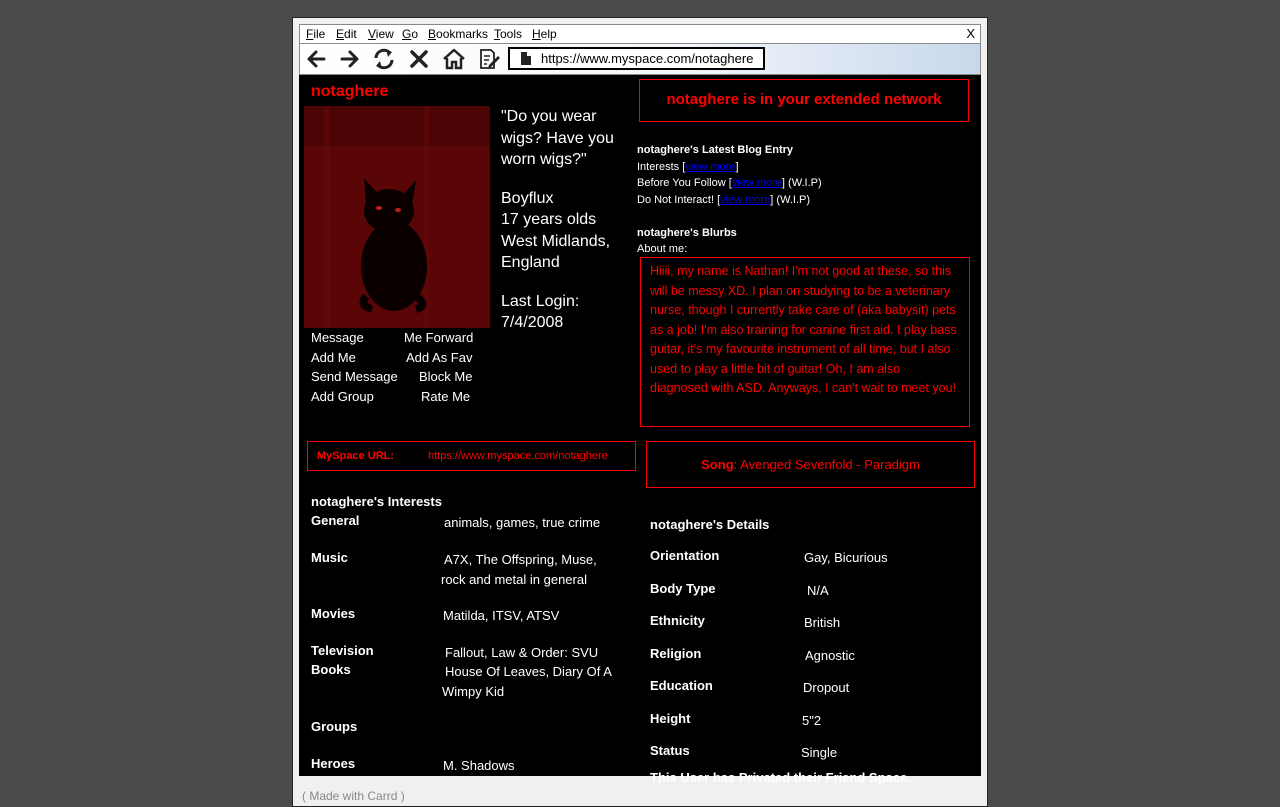 The width and height of the screenshot is (1280, 807). I want to click on forward-link: Me Forward, so click(438, 337).